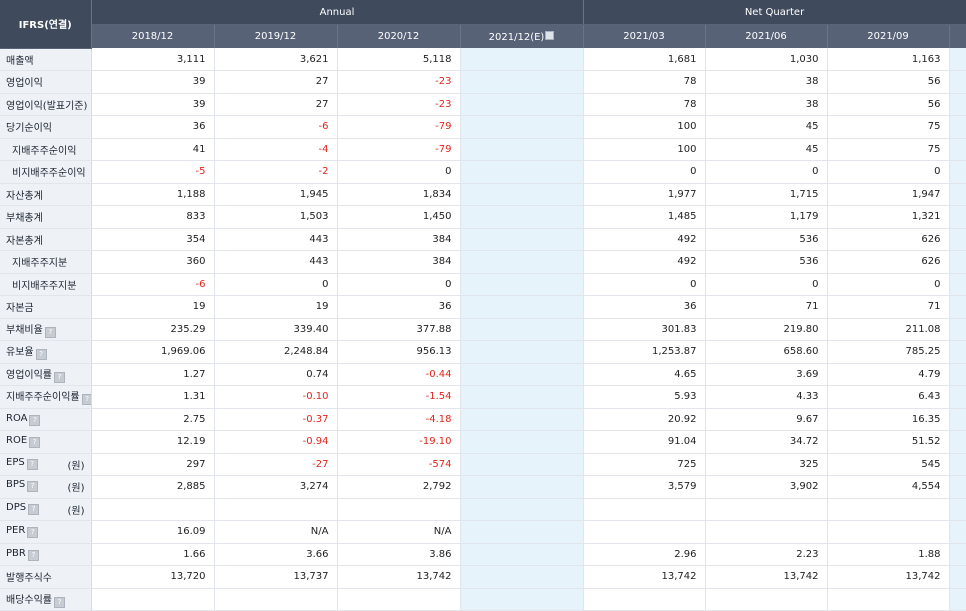 The image size is (966, 611). What do you see at coordinates (766, 554) in the screenshot?
I see `value-cell: 2.23` at bounding box center [766, 554].